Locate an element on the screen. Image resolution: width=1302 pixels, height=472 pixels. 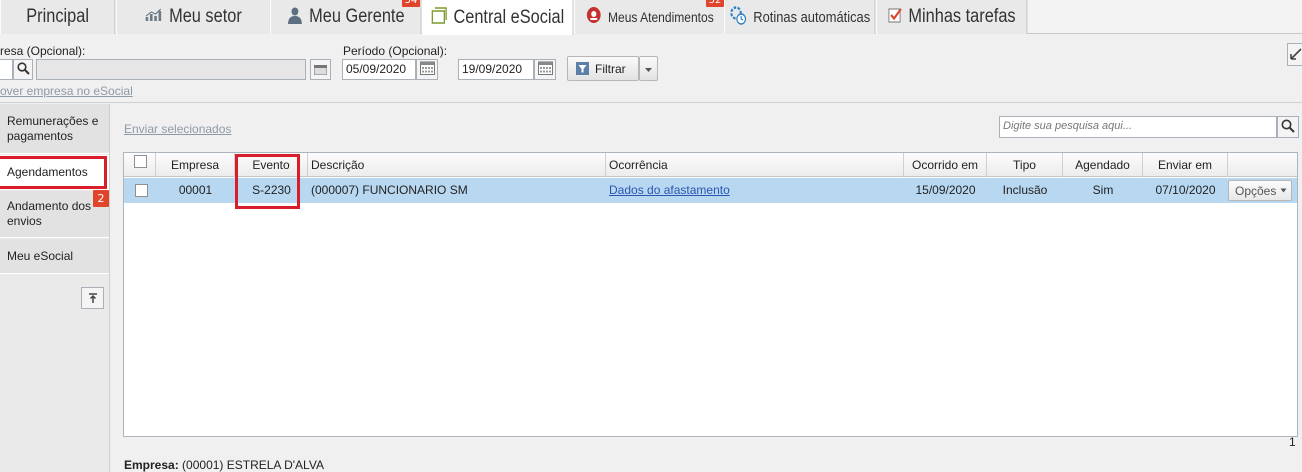
tab-principal: Principal is located at coordinates (58, 17).